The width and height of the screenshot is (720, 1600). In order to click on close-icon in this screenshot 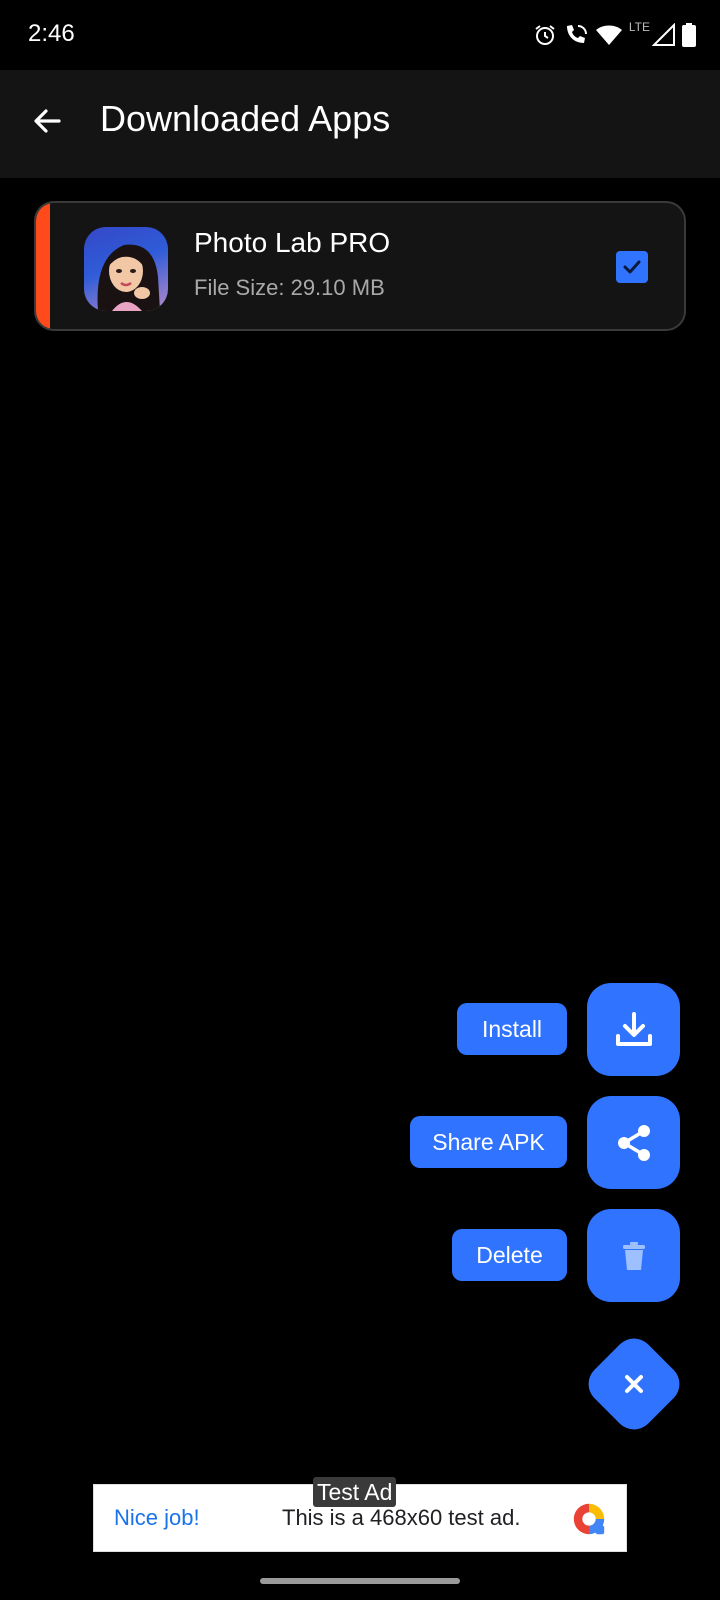, I will do `click(634, 1384)`.